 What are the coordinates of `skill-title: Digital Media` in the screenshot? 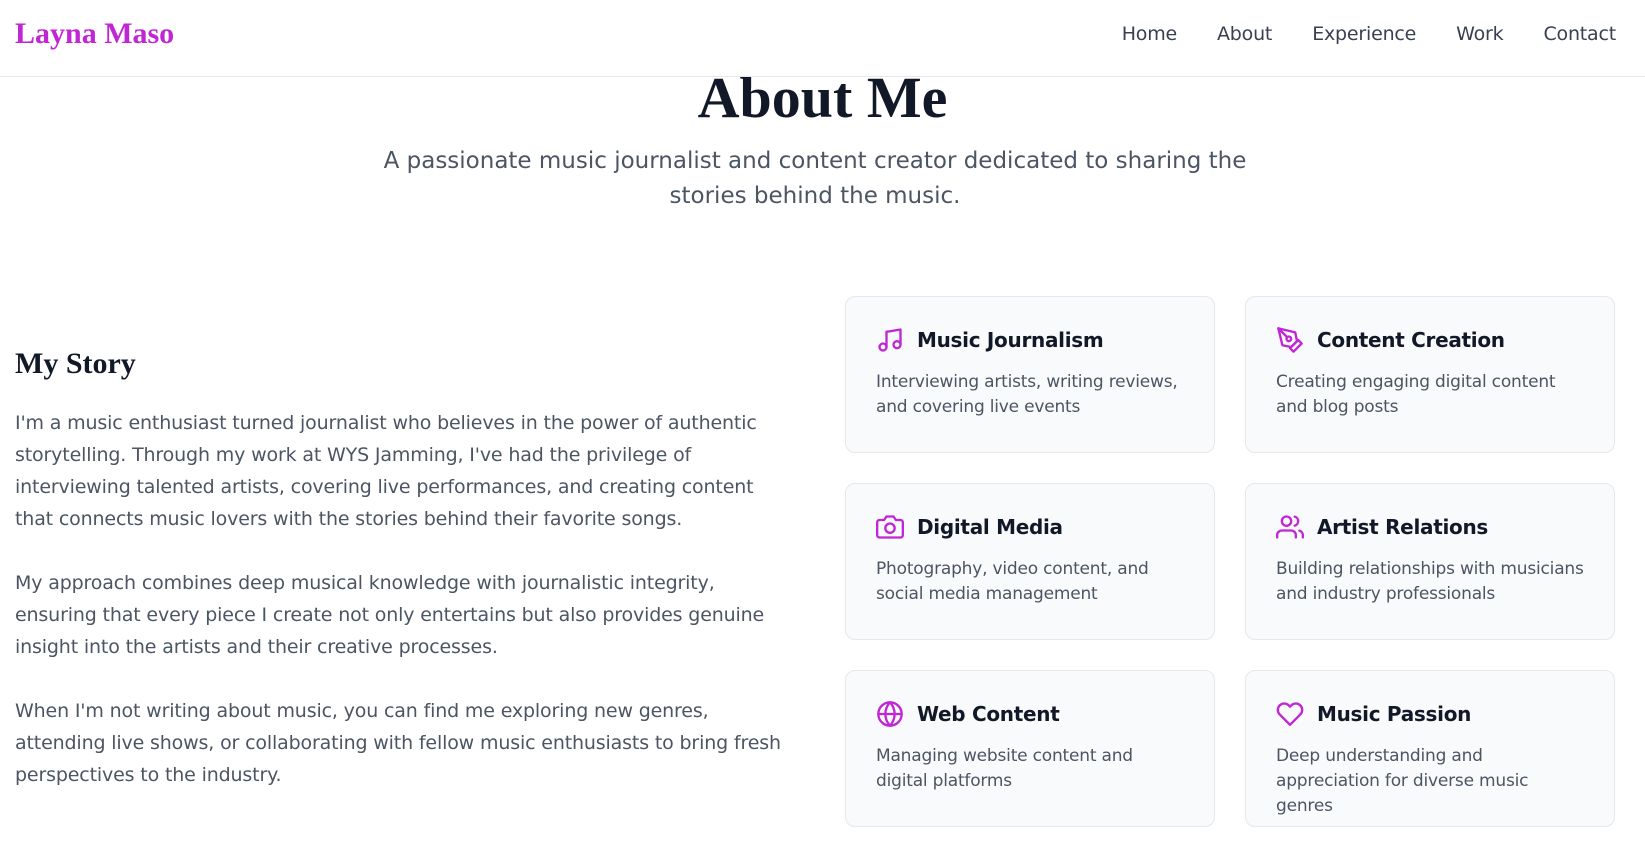 It's located at (990, 527).